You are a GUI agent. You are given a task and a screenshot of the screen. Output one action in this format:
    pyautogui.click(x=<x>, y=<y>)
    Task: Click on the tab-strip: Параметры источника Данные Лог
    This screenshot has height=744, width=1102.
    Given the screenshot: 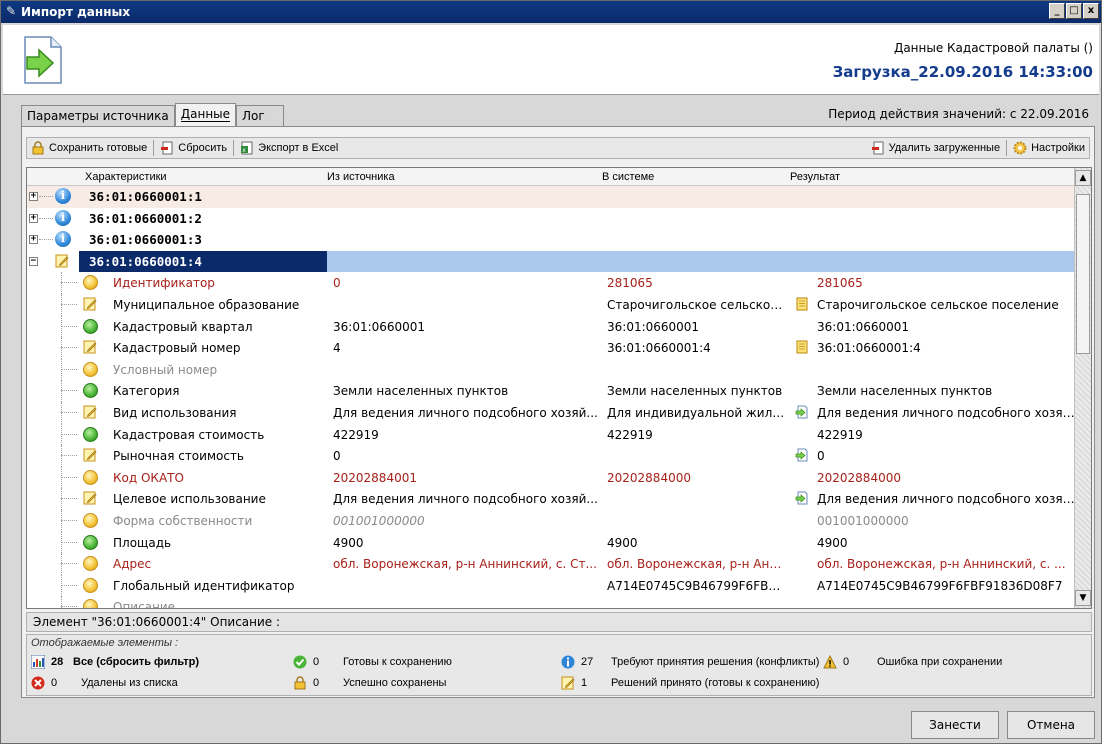 What is the action you would take?
    pyautogui.click(x=153, y=116)
    